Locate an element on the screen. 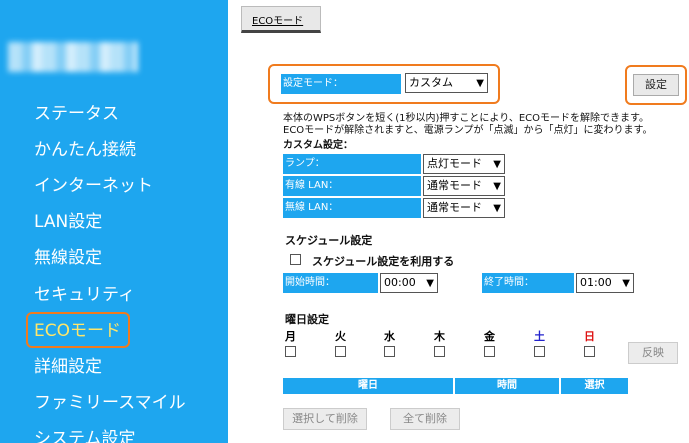 The height and width of the screenshot is (443, 689). checkbox-mon is located at coordinates (290, 351).